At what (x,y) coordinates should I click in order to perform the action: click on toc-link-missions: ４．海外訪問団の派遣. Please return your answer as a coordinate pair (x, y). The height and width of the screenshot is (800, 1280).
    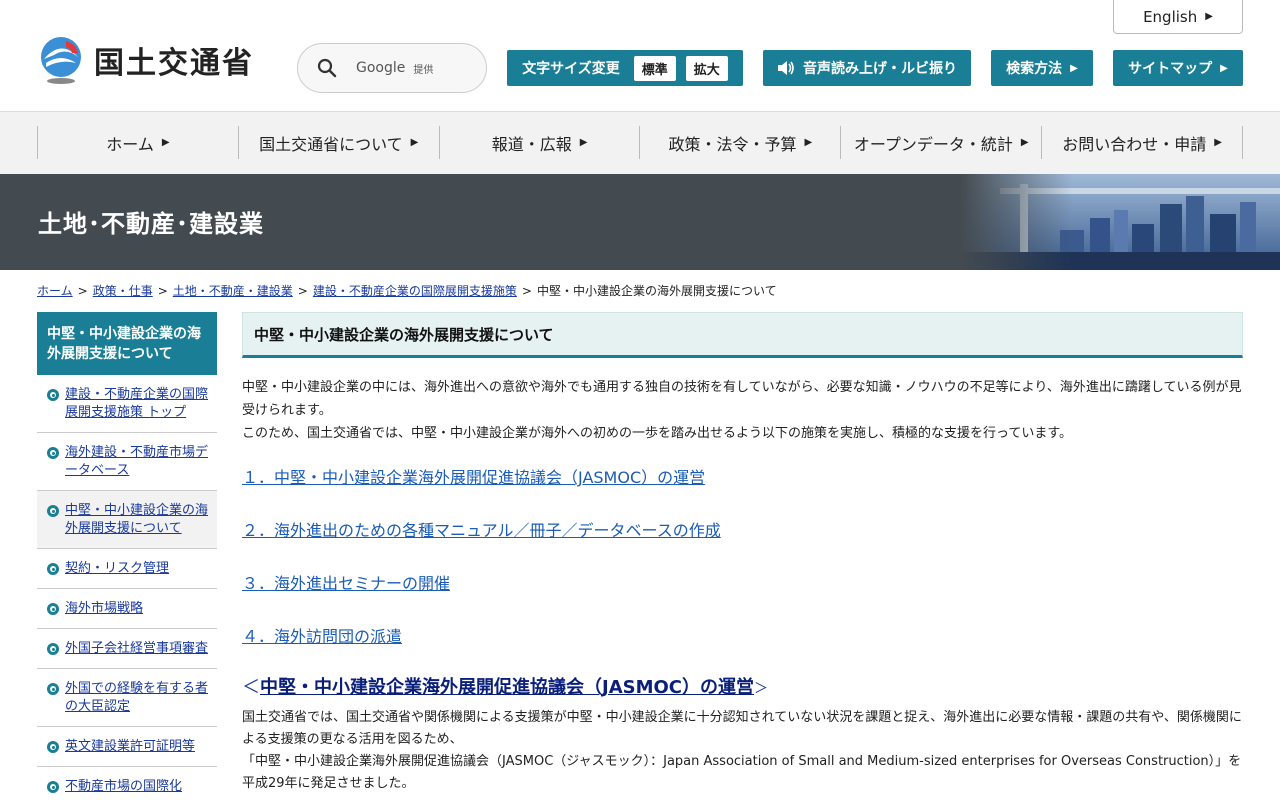
    Looking at the image, I should click on (742, 637).